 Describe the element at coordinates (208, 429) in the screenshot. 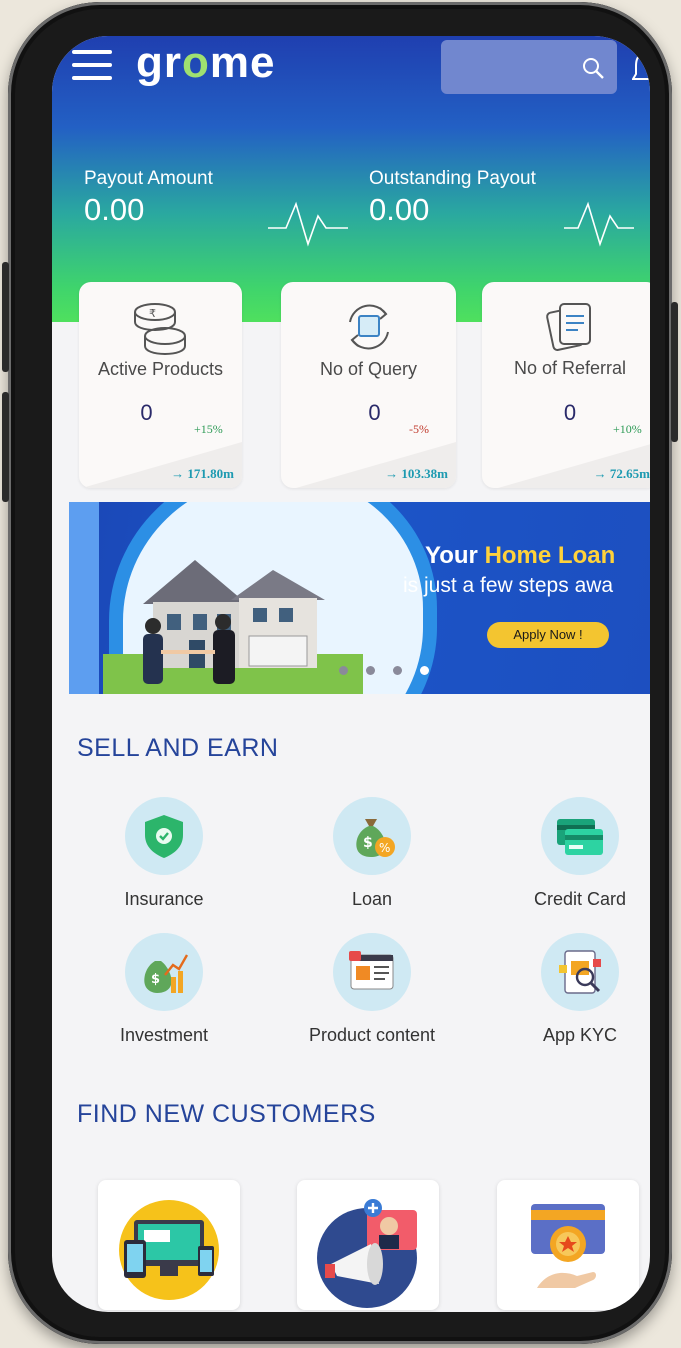

I see `stat-change: +15%` at that location.